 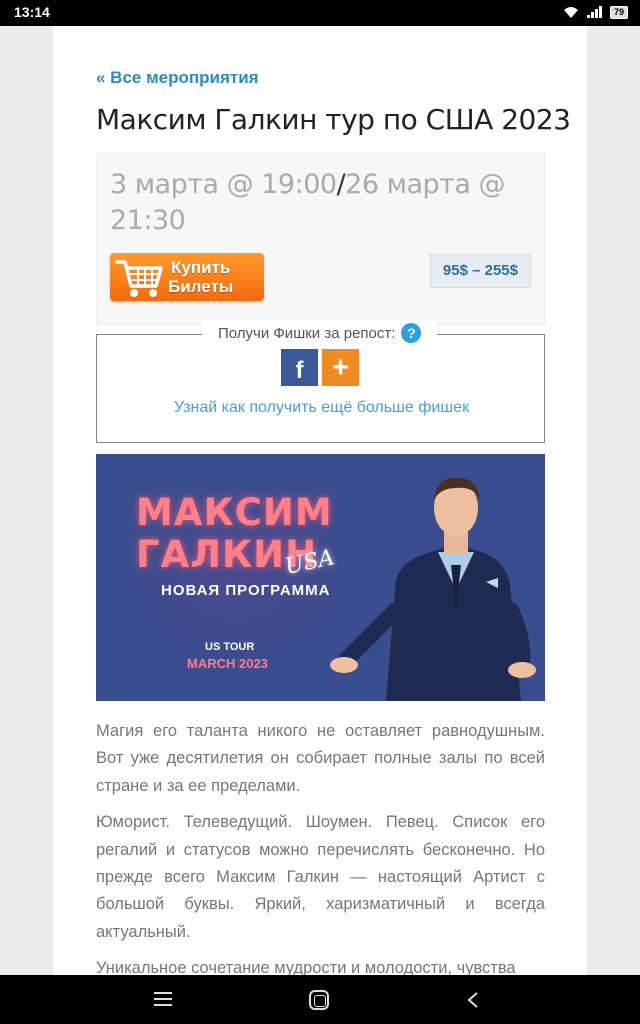 I want to click on battery-icon: 79, so click(x=618, y=12).